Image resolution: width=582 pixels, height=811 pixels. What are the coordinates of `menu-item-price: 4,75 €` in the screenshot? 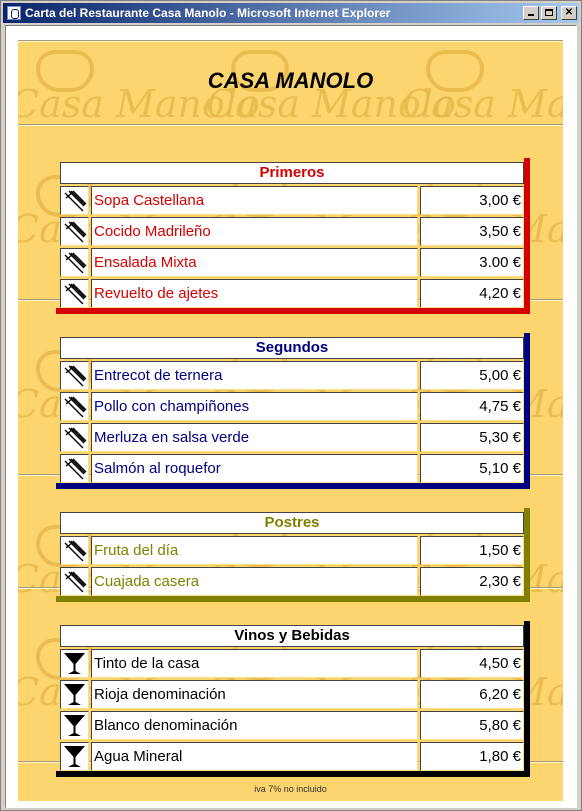 It's located at (472, 406).